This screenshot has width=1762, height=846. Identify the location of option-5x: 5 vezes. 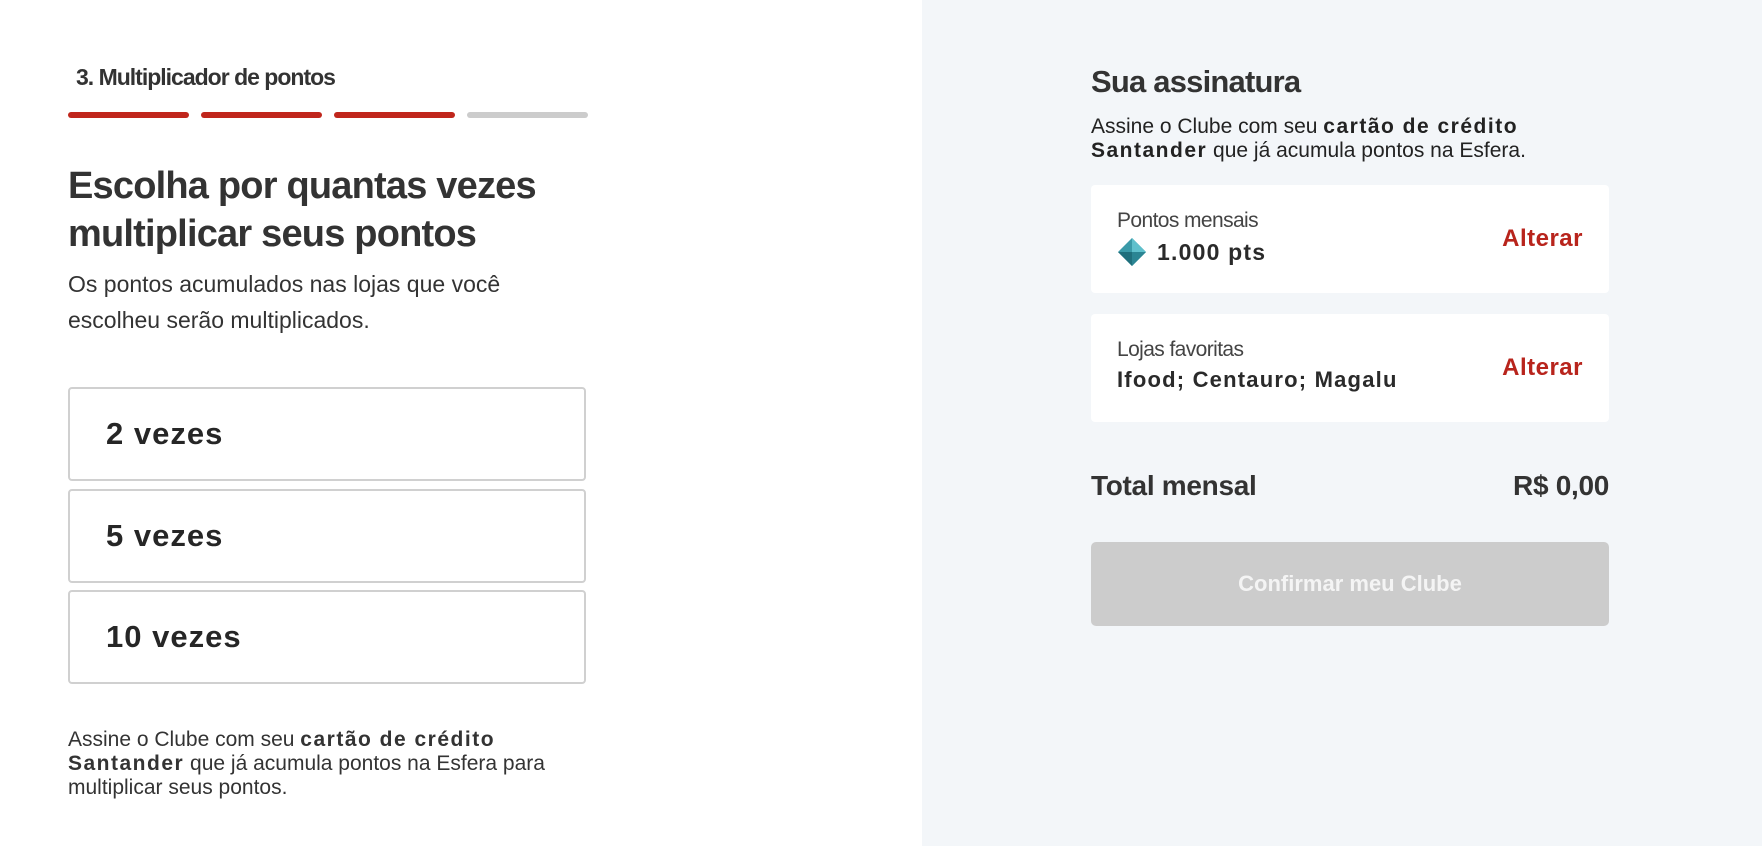
(327, 536).